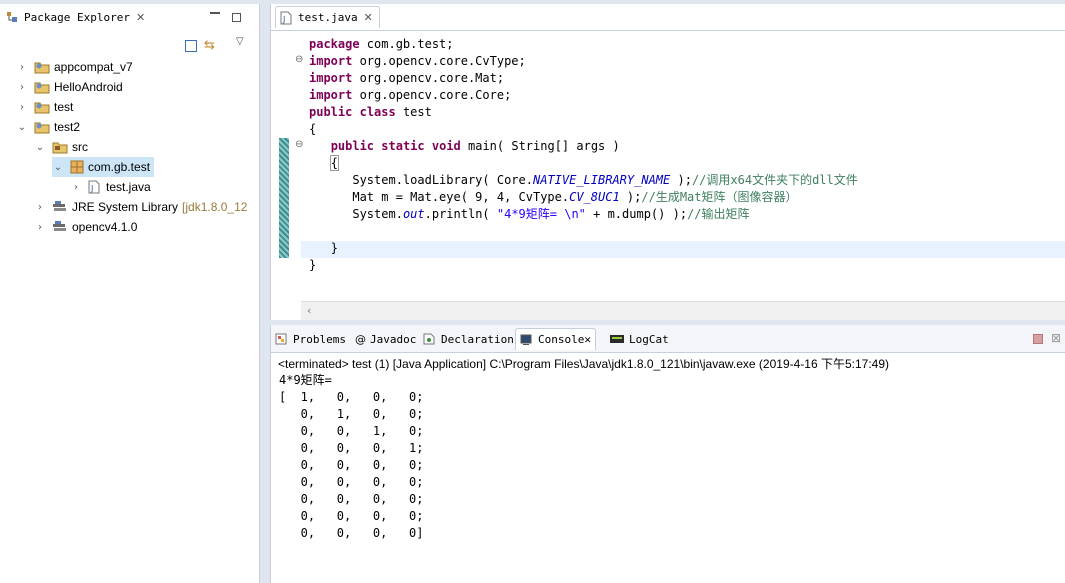 The width and height of the screenshot is (1065, 583). Describe the element at coordinates (351, 397) in the screenshot. I see `output-line: [ 1, 0, 0, 0;` at that location.